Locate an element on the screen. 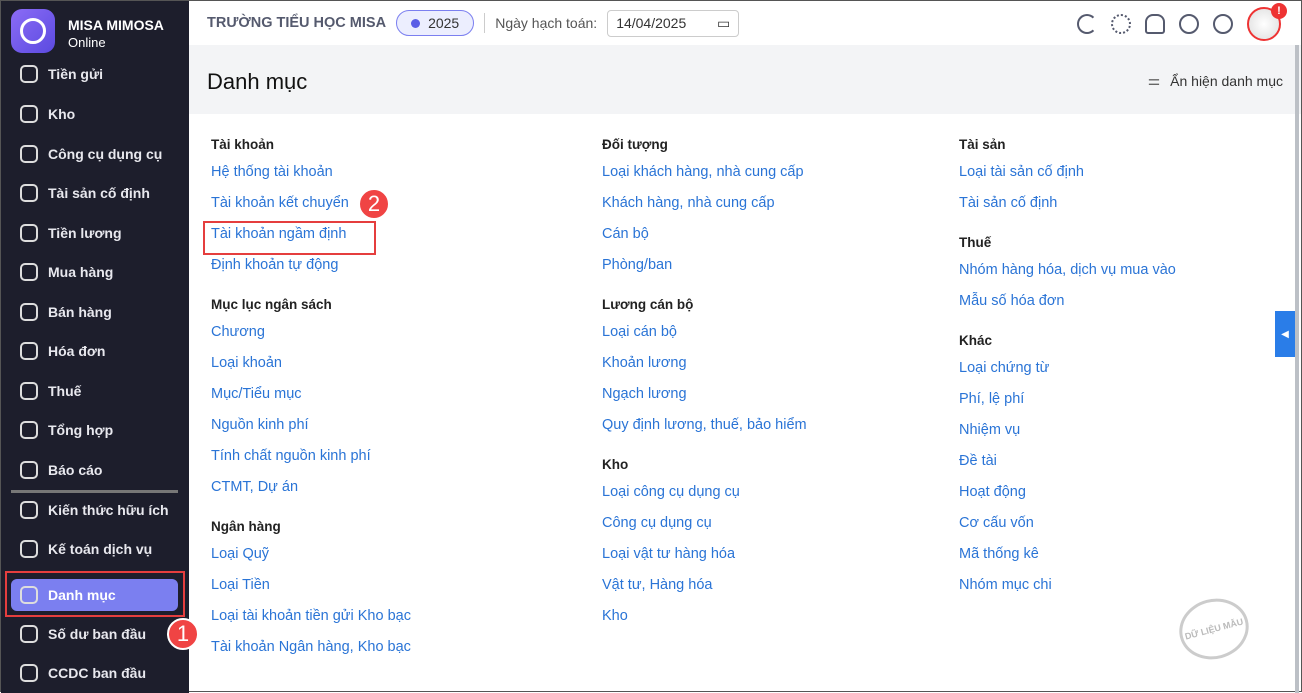  sidebar-item: Hóa đơn is located at coordinates (94, 351).